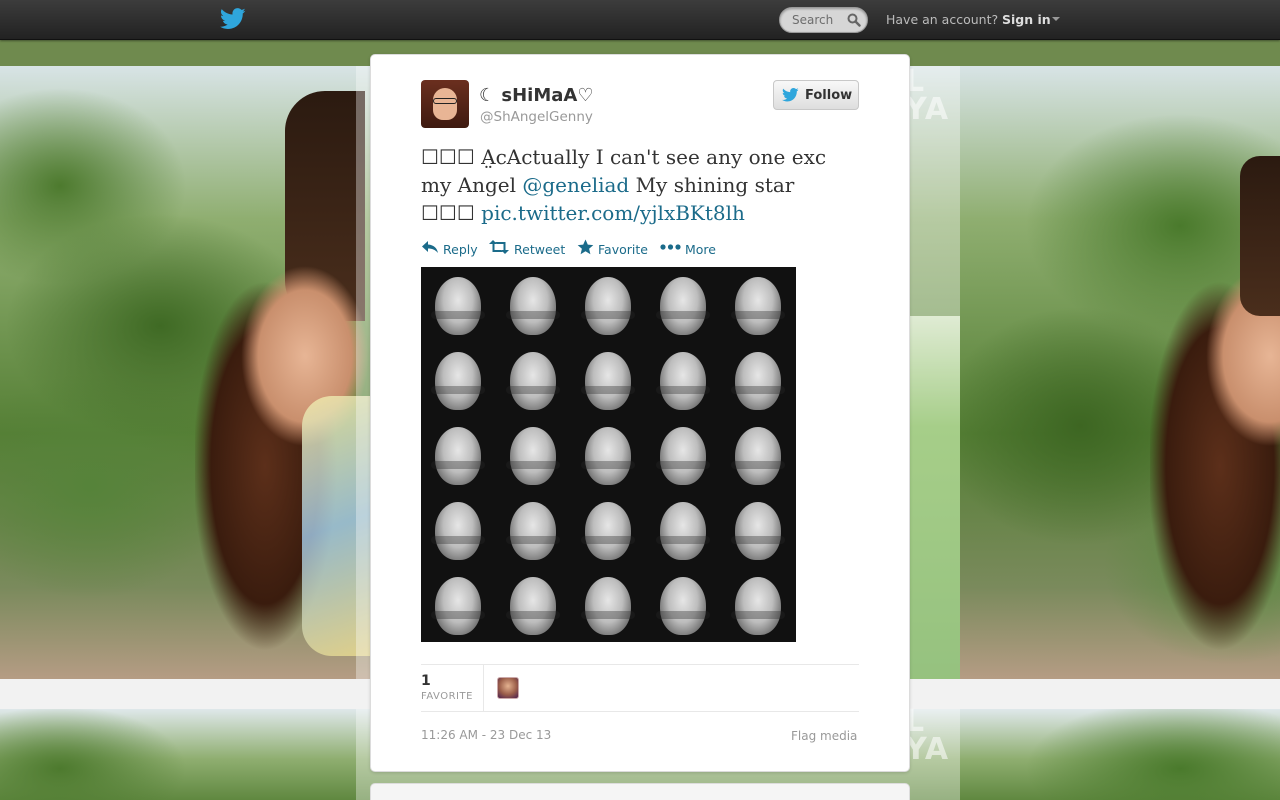 The height and width of the screenshot is (800, 1280). What do you see at coordinates (623, 249) in the screenshot?
I see `favorite-label: Favorite` at bounding box center [623, 249].